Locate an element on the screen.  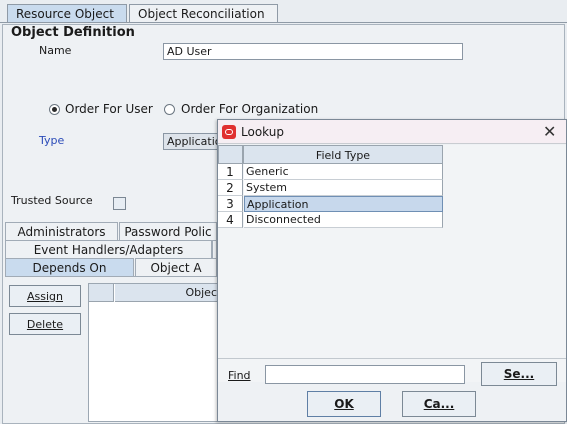
depends-on-column-header: Objec is located at coordinates (166, 293).